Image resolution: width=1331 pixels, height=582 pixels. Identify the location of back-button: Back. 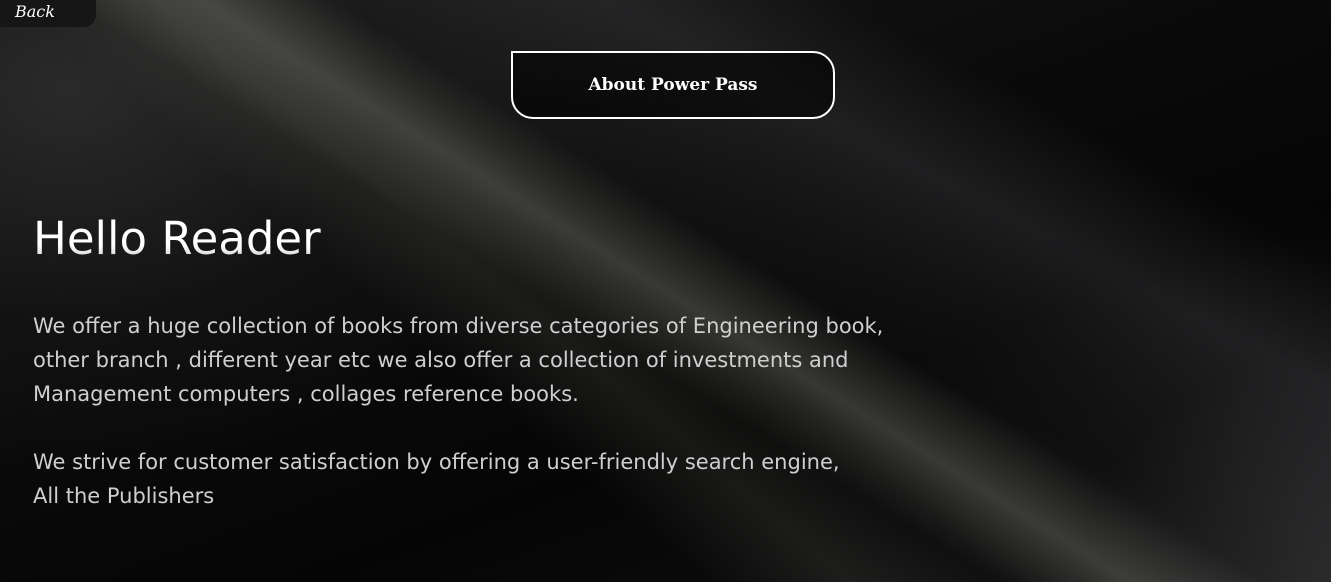
(48, 13).